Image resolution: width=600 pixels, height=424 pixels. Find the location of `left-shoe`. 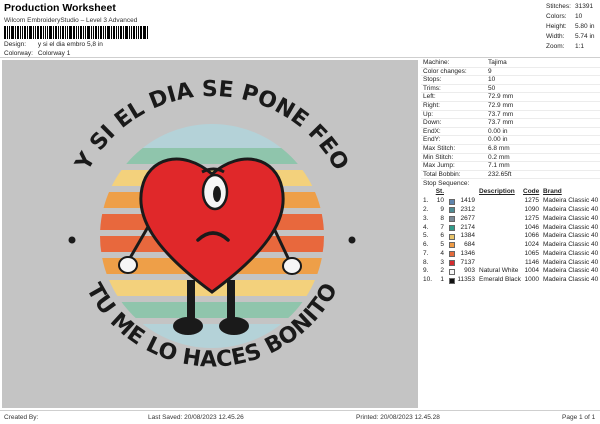

left-shoe is located at coordinates (188, 326).